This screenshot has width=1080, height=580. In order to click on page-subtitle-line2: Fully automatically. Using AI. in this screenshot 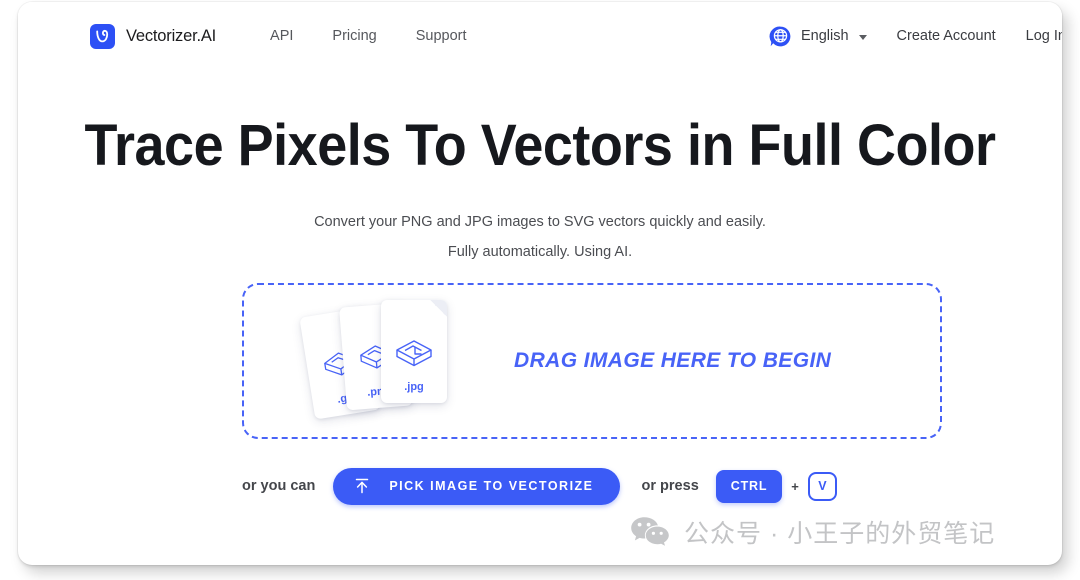, I will do `click(540, 252)`.